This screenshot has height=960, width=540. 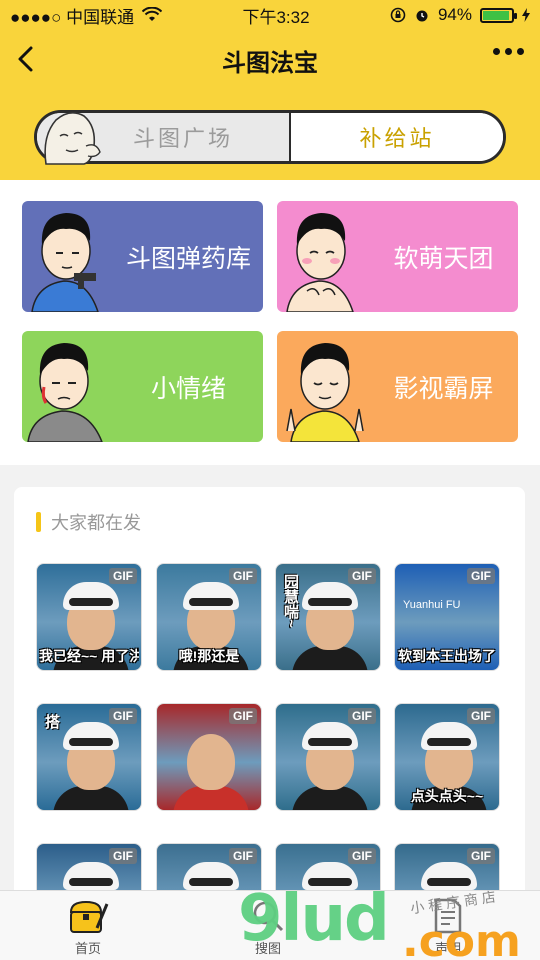 I want to click on category-movies: 影视霸屏, so click(x=397, y=386).